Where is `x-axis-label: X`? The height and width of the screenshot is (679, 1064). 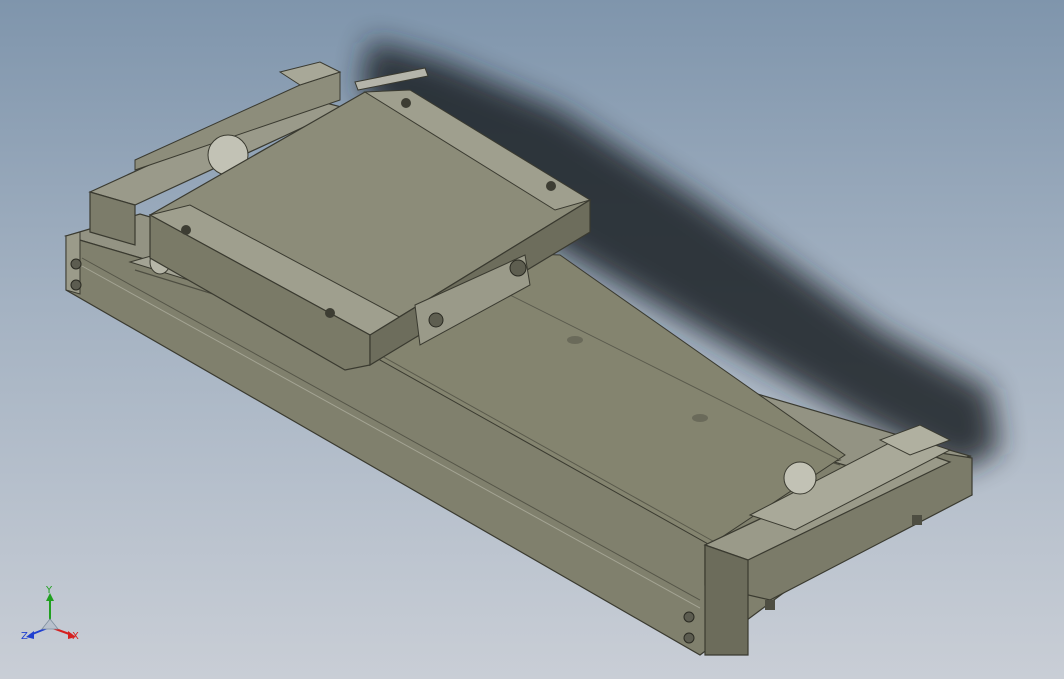 x-axis-label: X is located at coordinates (75, 636).